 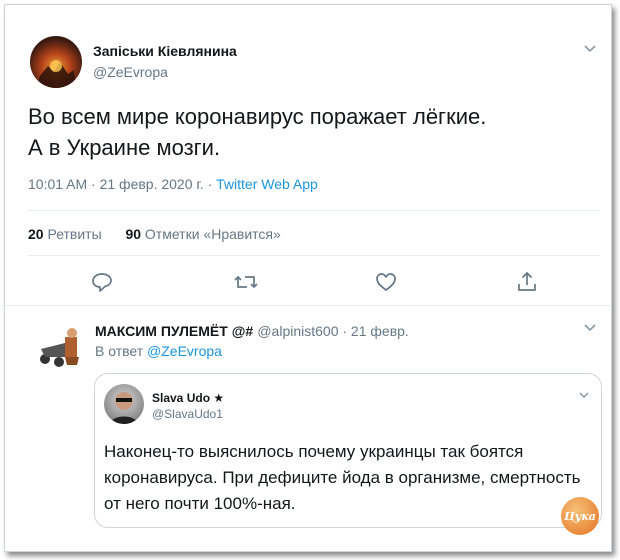 I want to click on reply-to: В ответ @ZeEvropa, so click(x=158, y=351).